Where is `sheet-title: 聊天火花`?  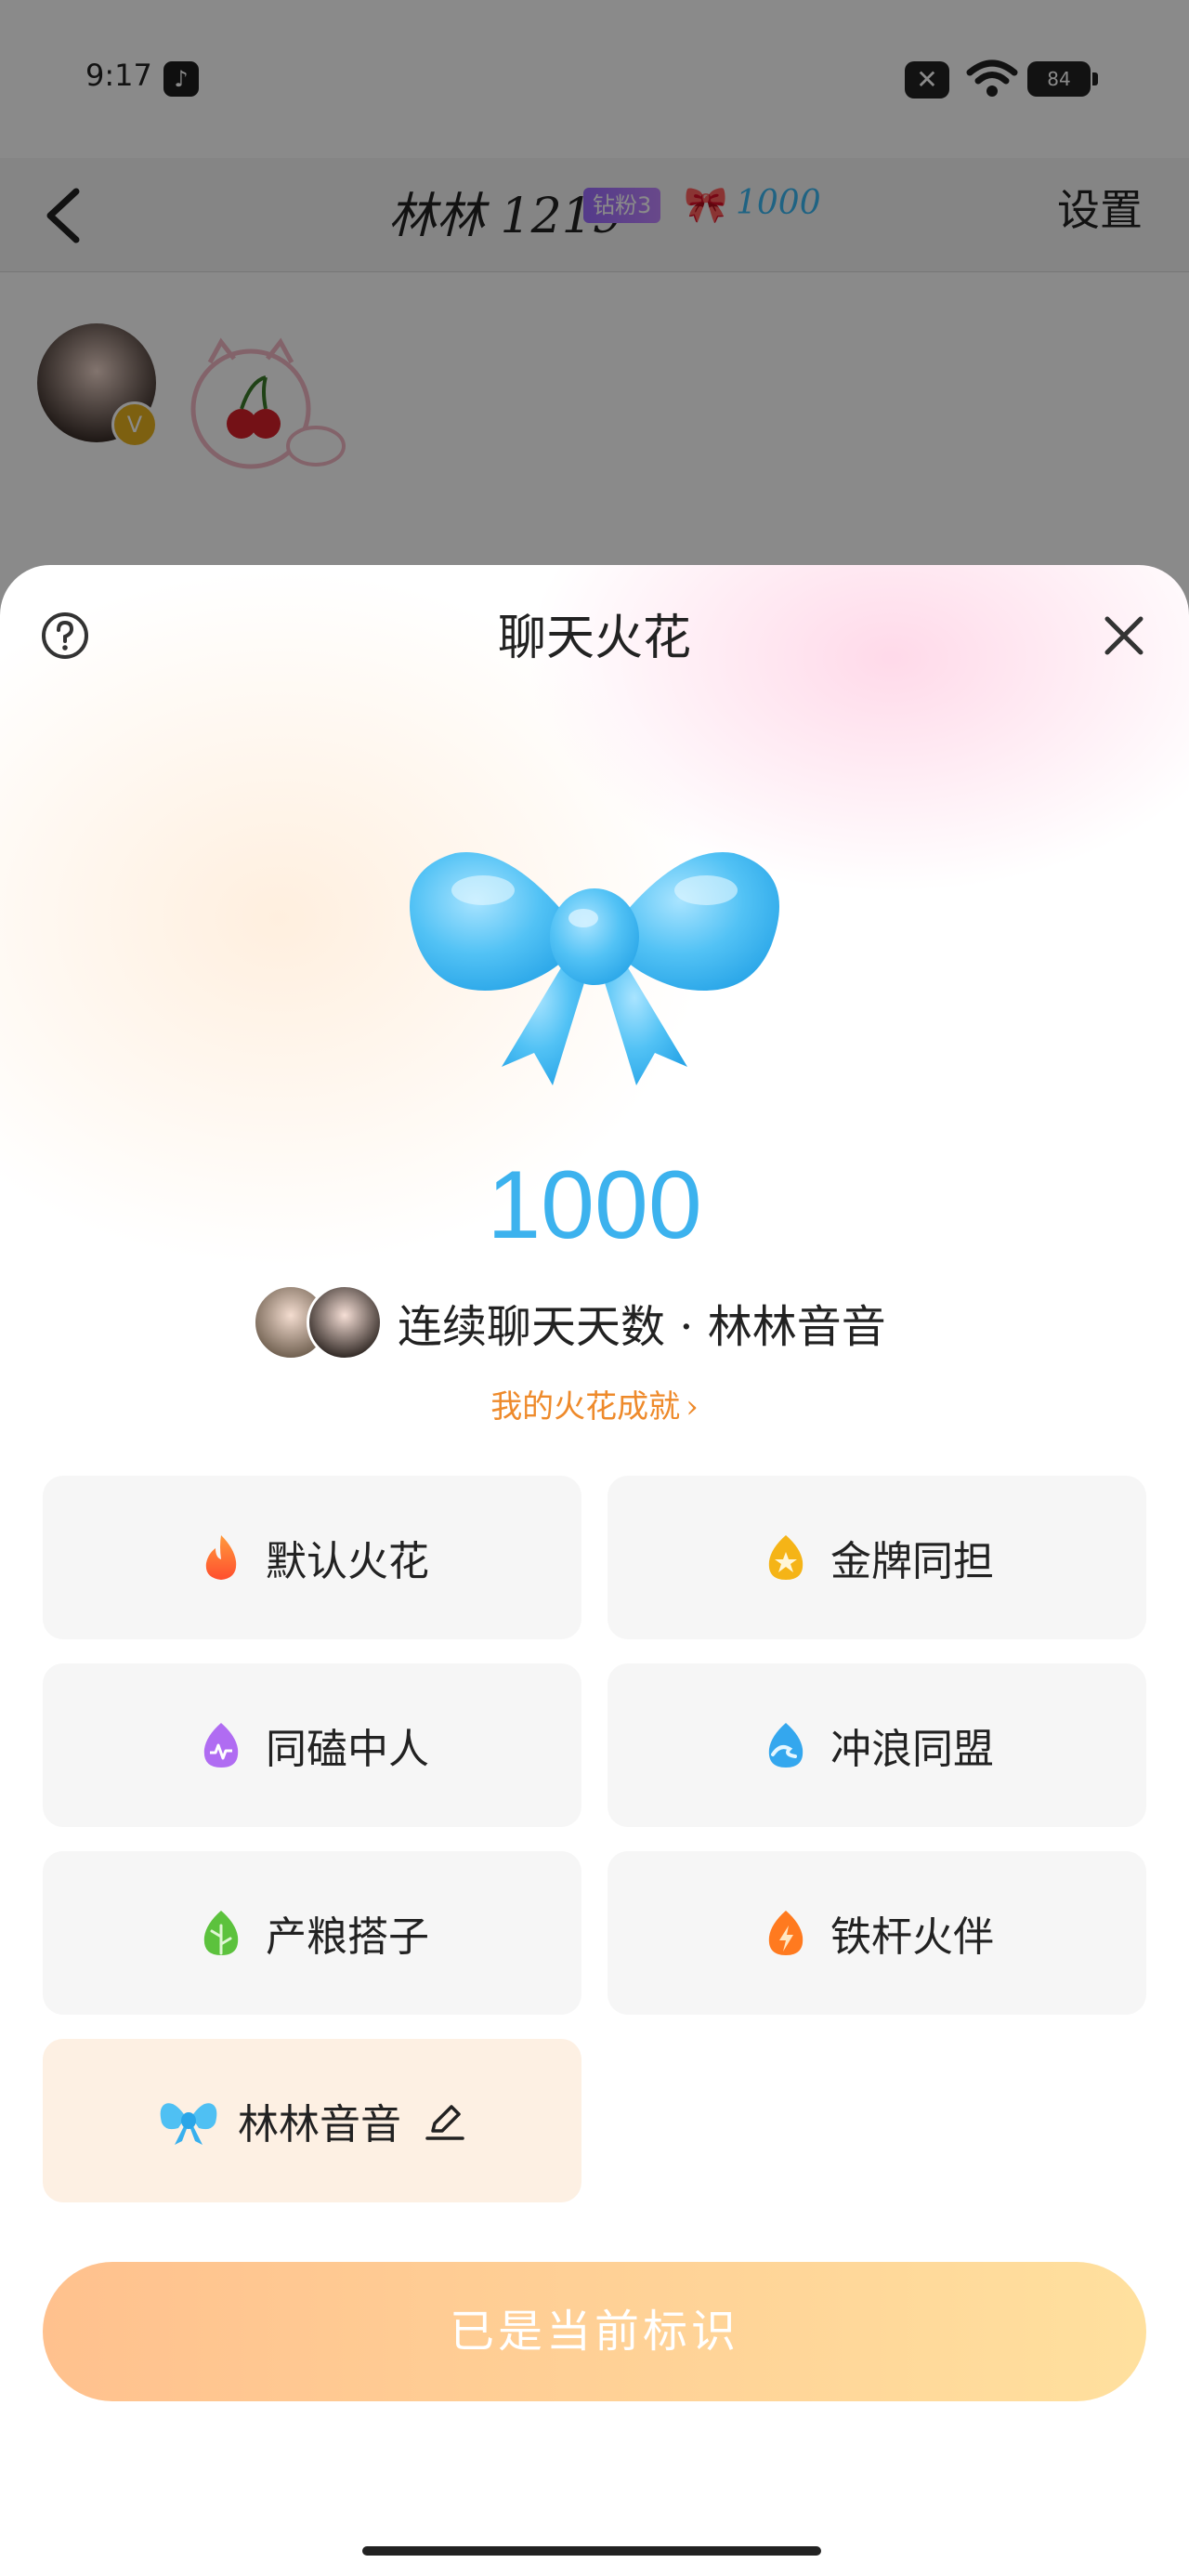 sheet-title: 聊天火花 is located at coordinates (594, 638).